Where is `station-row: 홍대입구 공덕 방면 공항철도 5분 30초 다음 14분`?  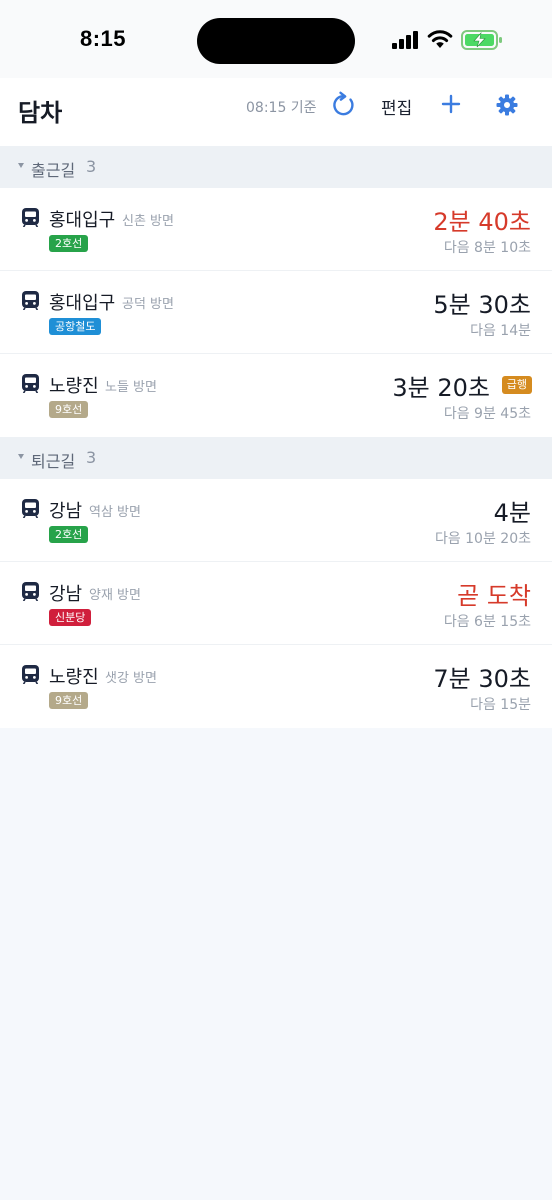 station-row: 홍대입구 공덕 방면 공항철도 5분 30초 다음 14분 is located at coordinates (276, 312).